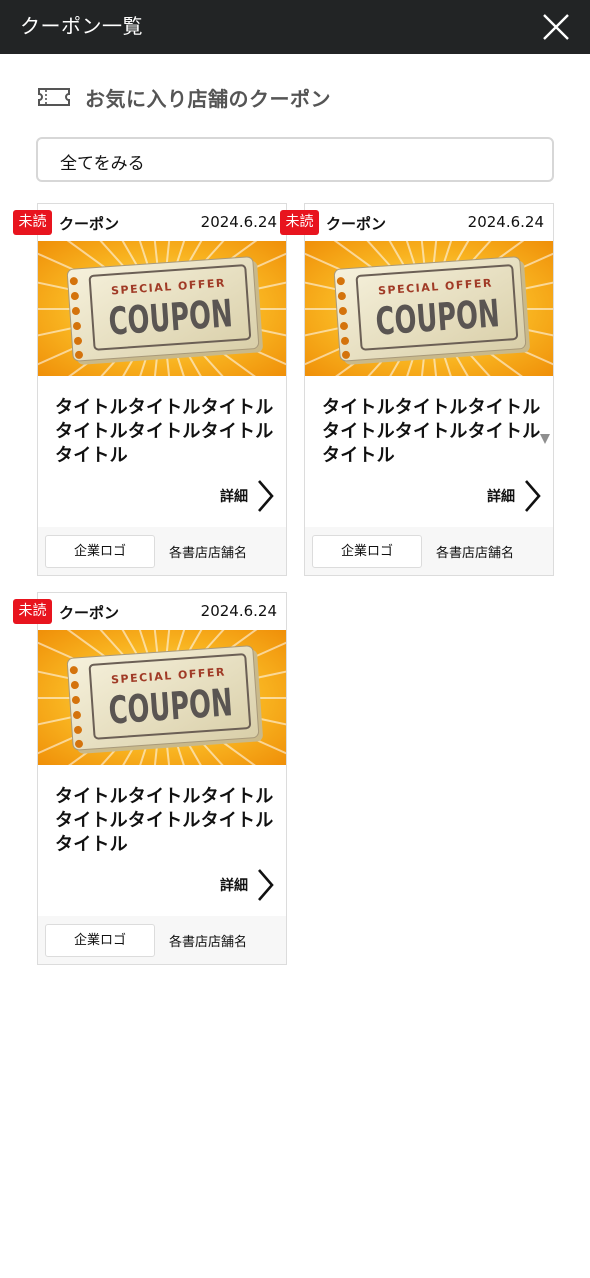  I want to click on ticket-icon, so click(54, 97).